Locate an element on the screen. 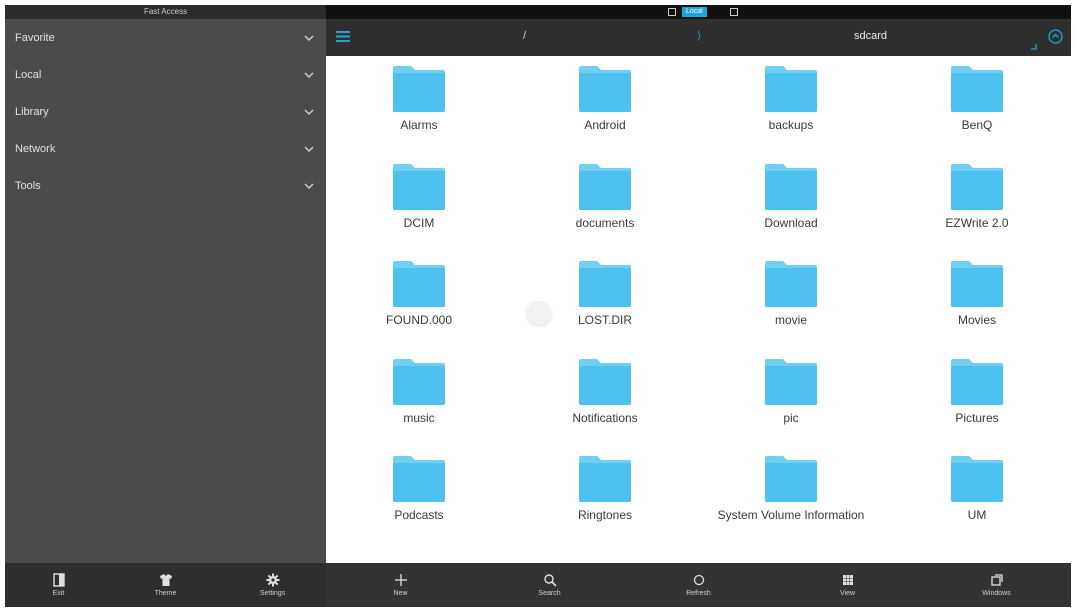 This screenshot has height=612, width=1076. exit-label: Exit is located at coordinates (58, 593).